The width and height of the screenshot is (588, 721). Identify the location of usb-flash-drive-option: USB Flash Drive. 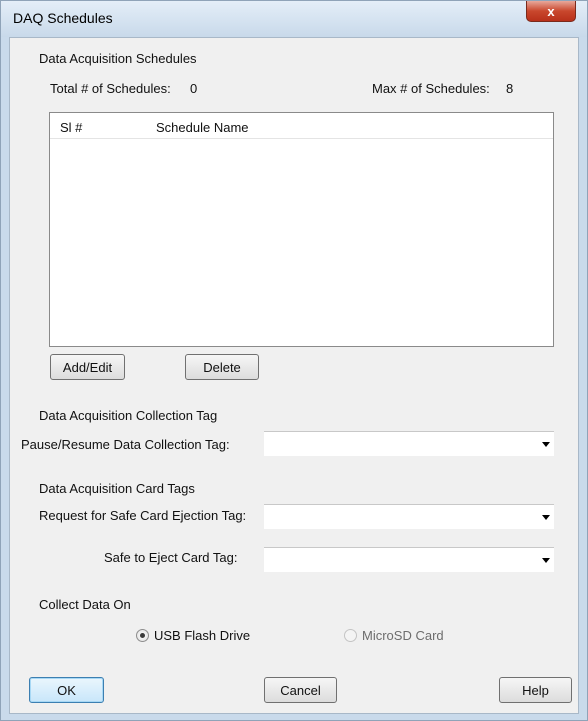
(206, 636).